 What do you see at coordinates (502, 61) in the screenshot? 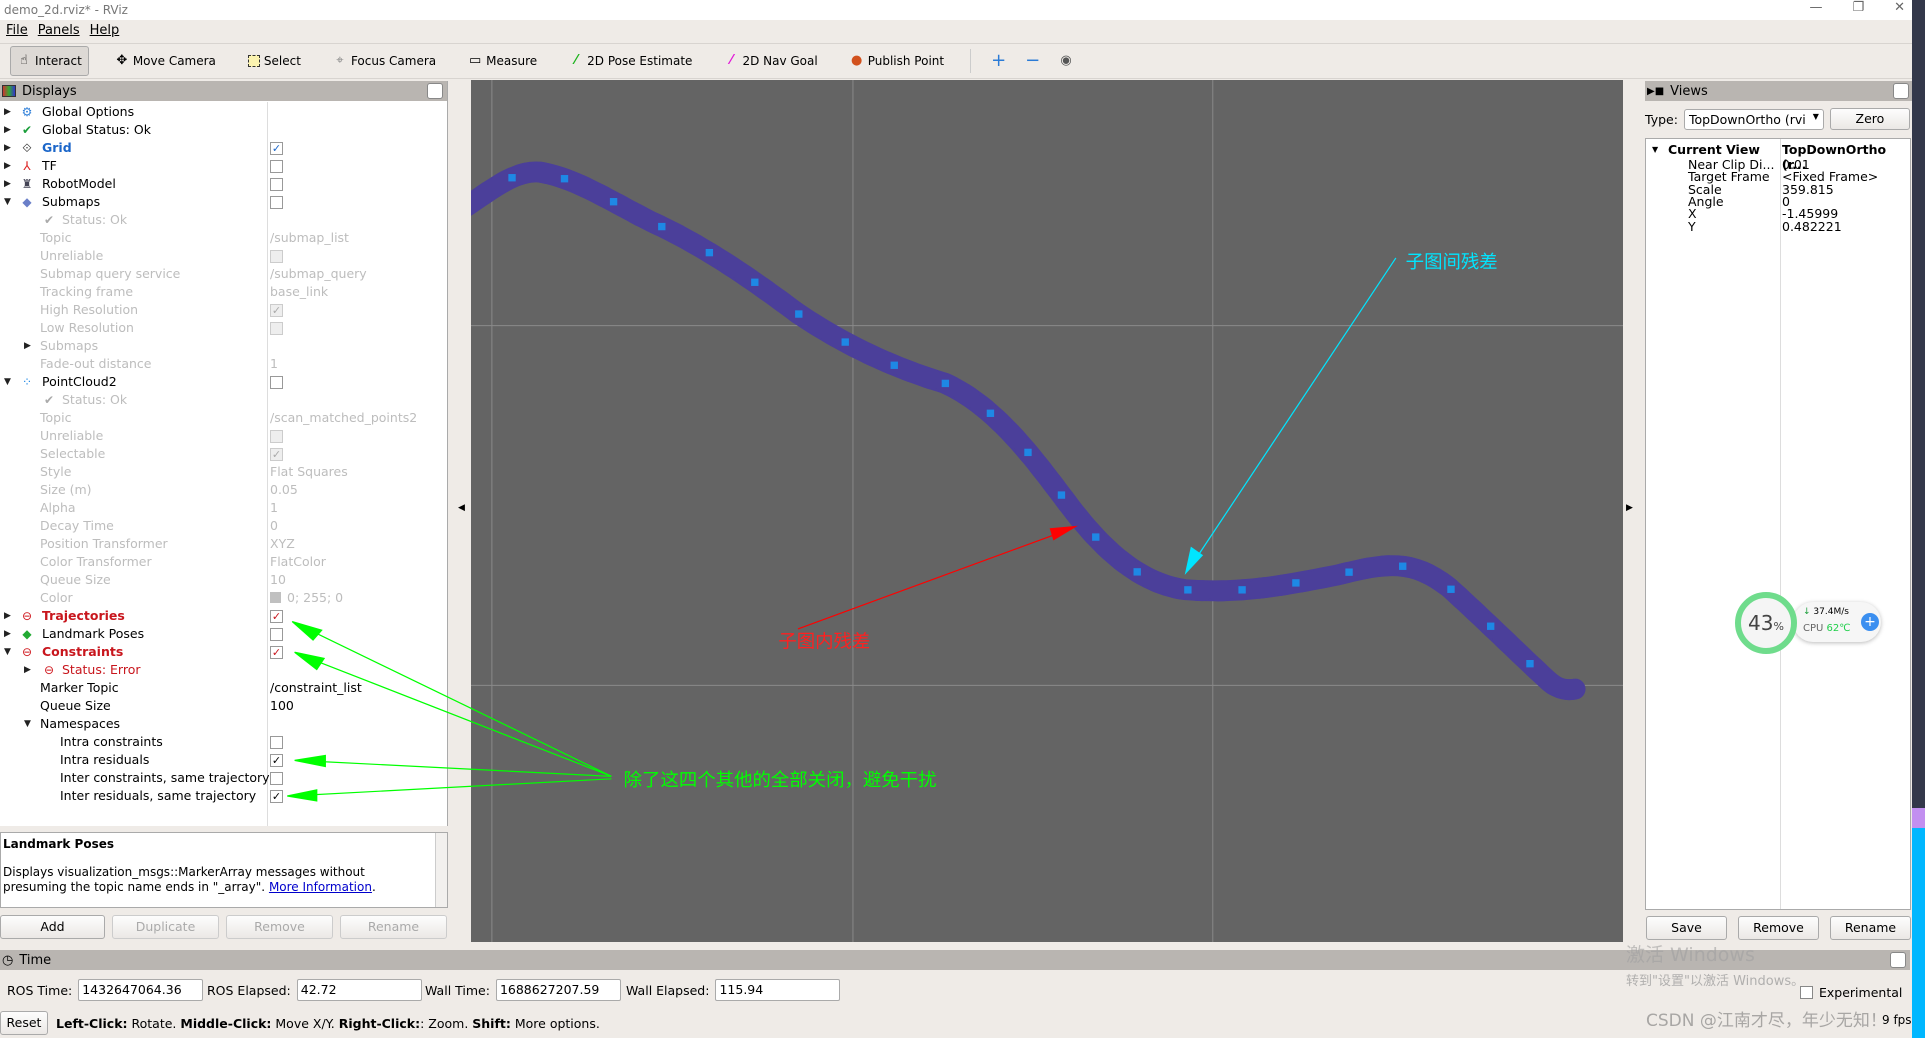
I see `measure-tool: ▭ Measure` at bounding box center [502, 61].